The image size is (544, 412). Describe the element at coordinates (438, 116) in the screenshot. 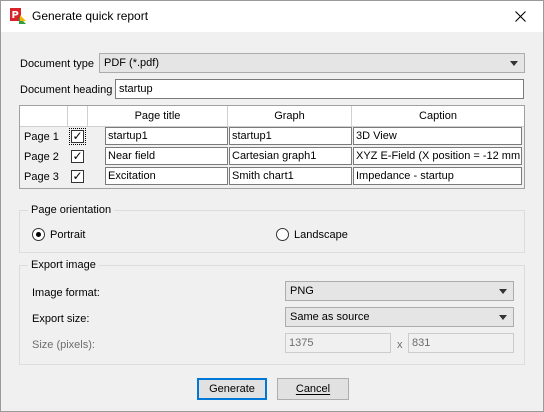

I see `column-header-caption: Caption` at that location.